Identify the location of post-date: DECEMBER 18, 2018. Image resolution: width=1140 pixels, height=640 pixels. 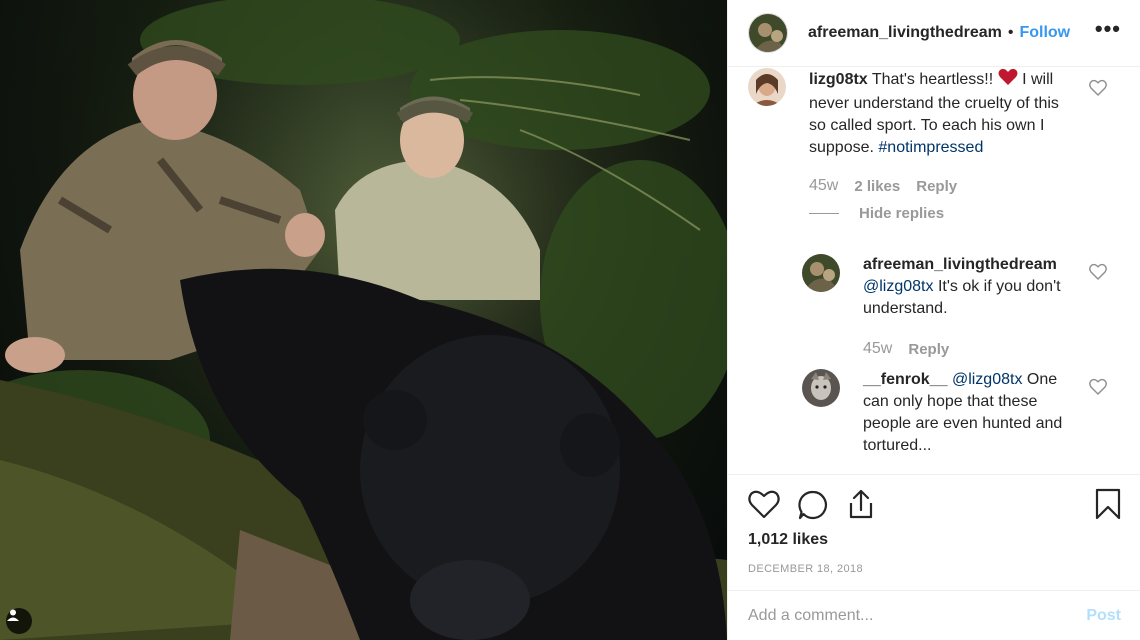
(805, 569).